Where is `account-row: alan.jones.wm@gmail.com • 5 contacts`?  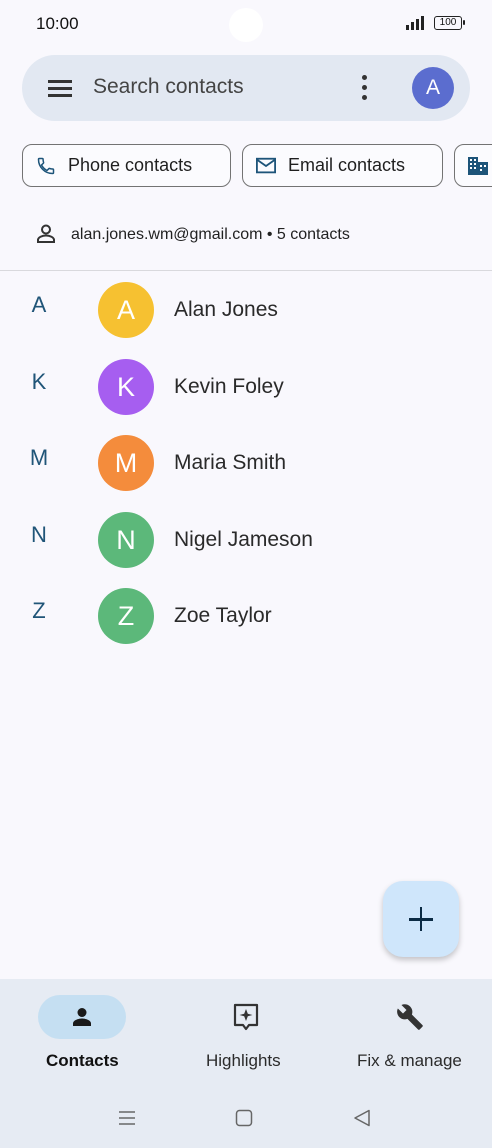
account-row: alan.jones.wm@gmail.com • 5 contacts is located at coordinates (246, 235).